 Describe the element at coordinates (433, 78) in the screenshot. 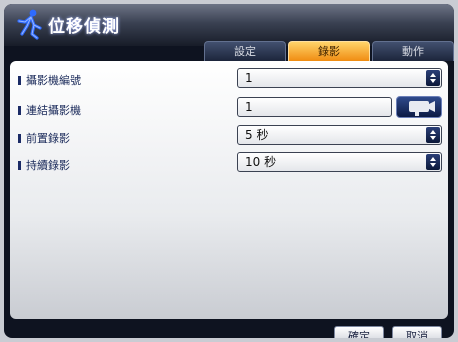

I see `camera-number-spinner` at that location.